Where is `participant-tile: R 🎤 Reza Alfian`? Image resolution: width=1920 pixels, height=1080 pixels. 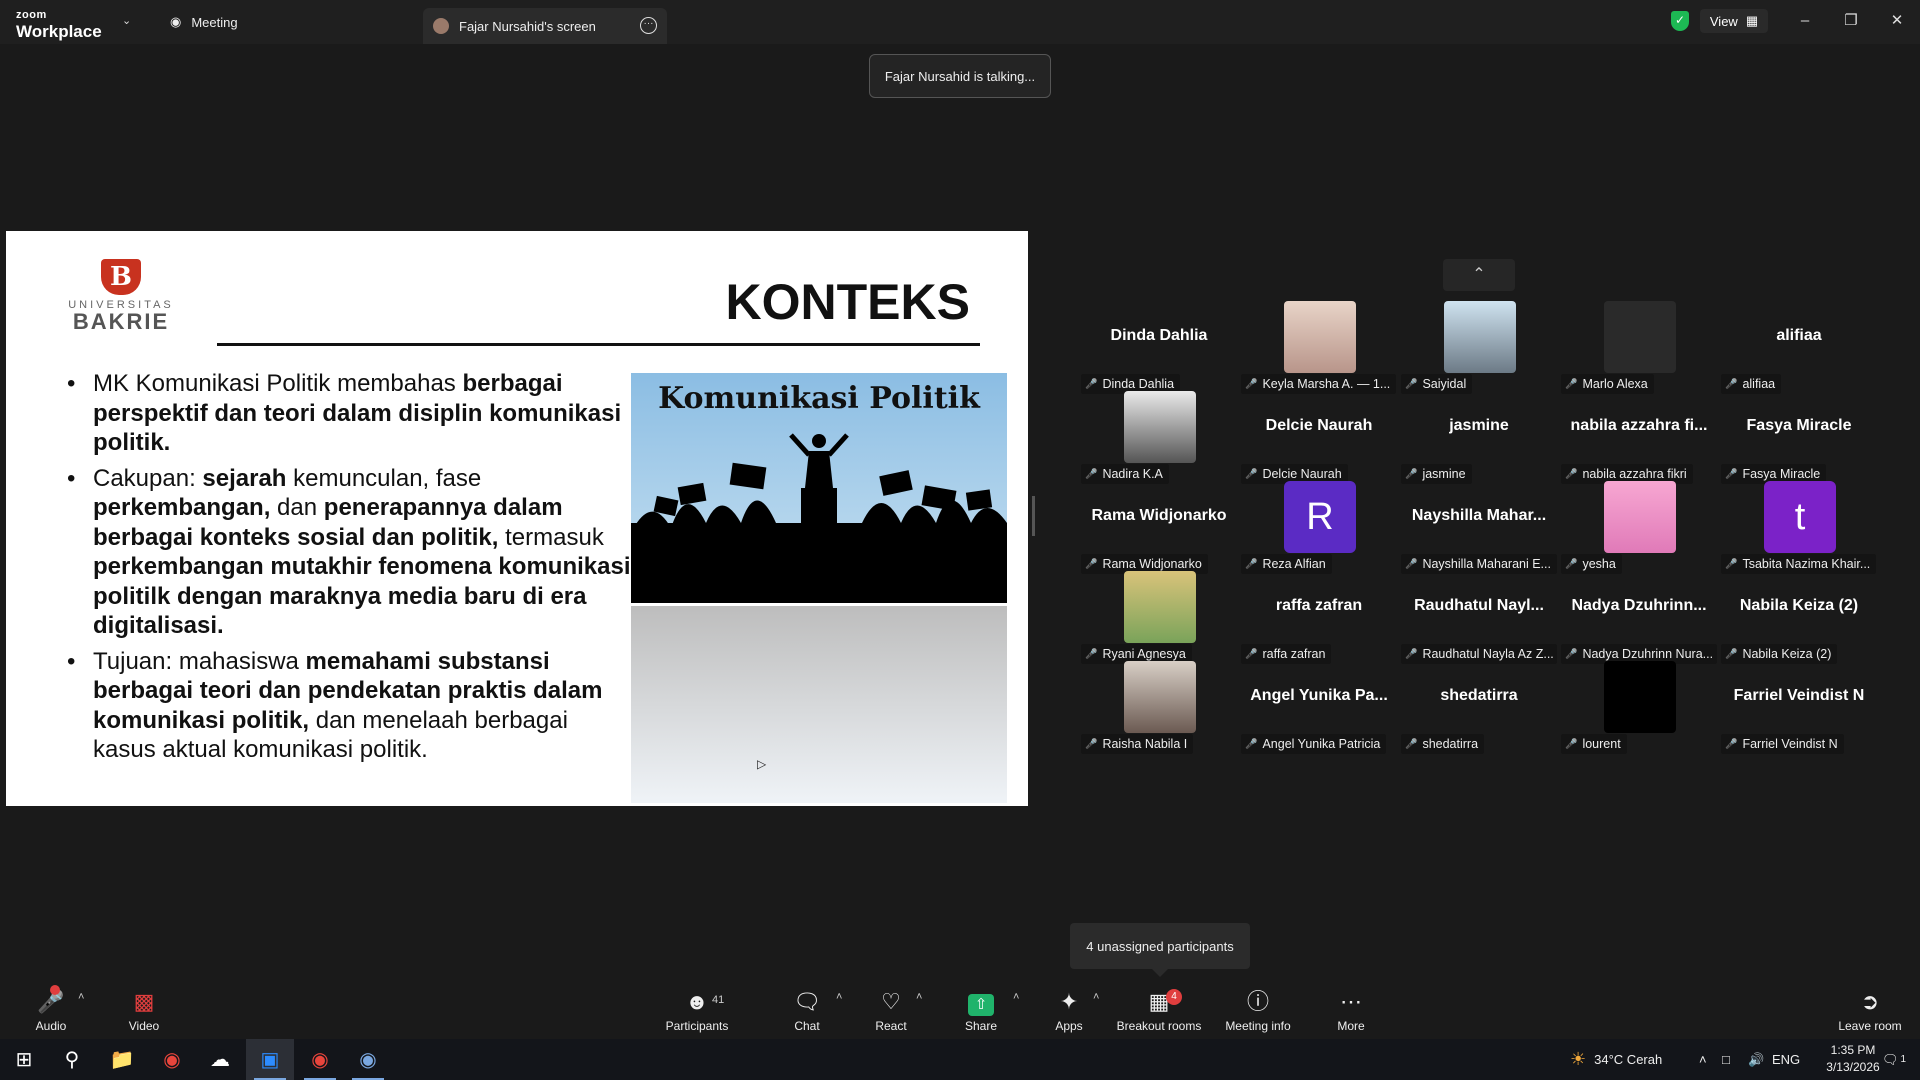
participant-tile: R 🎤 Reza Alfian is located at coordinates (1319, 527).